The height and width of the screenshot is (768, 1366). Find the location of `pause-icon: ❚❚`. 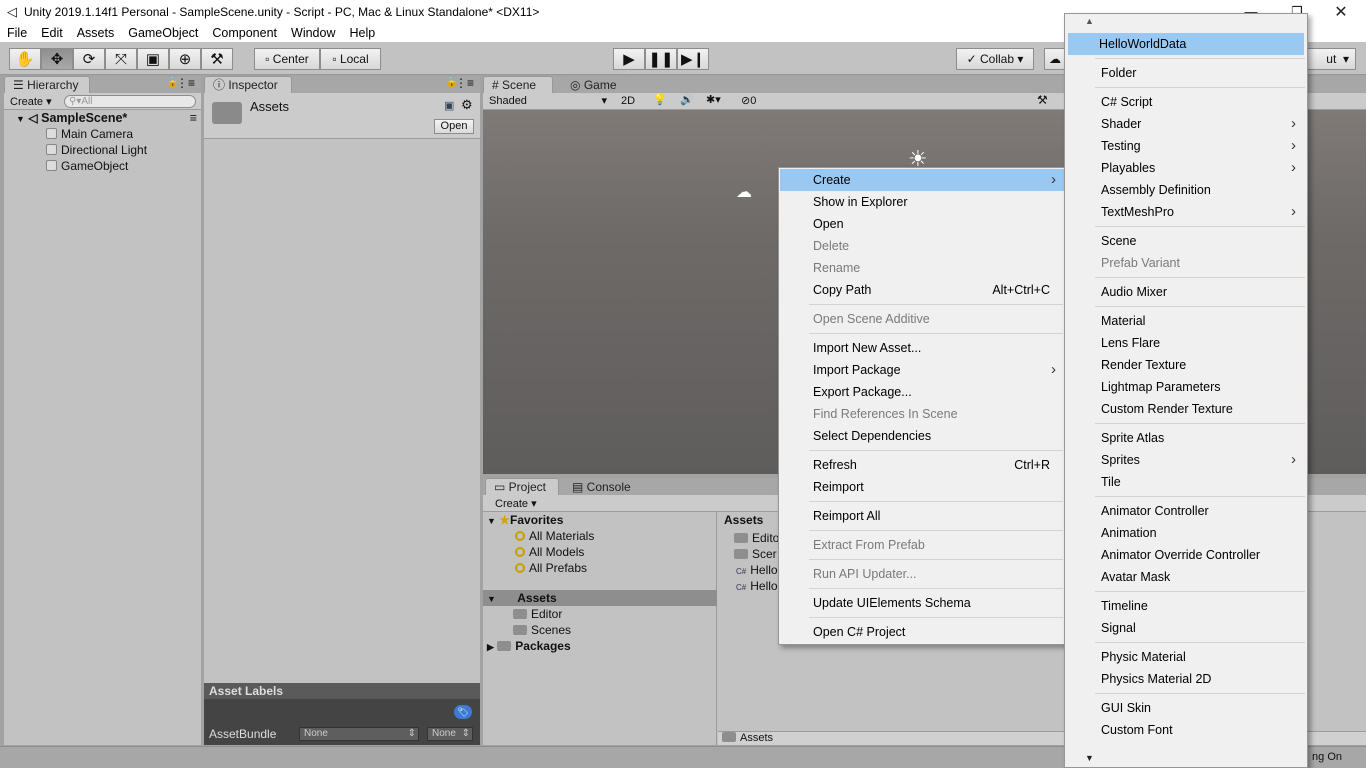

pause-icon: ❚❚ is located at coordinates (661, 59).